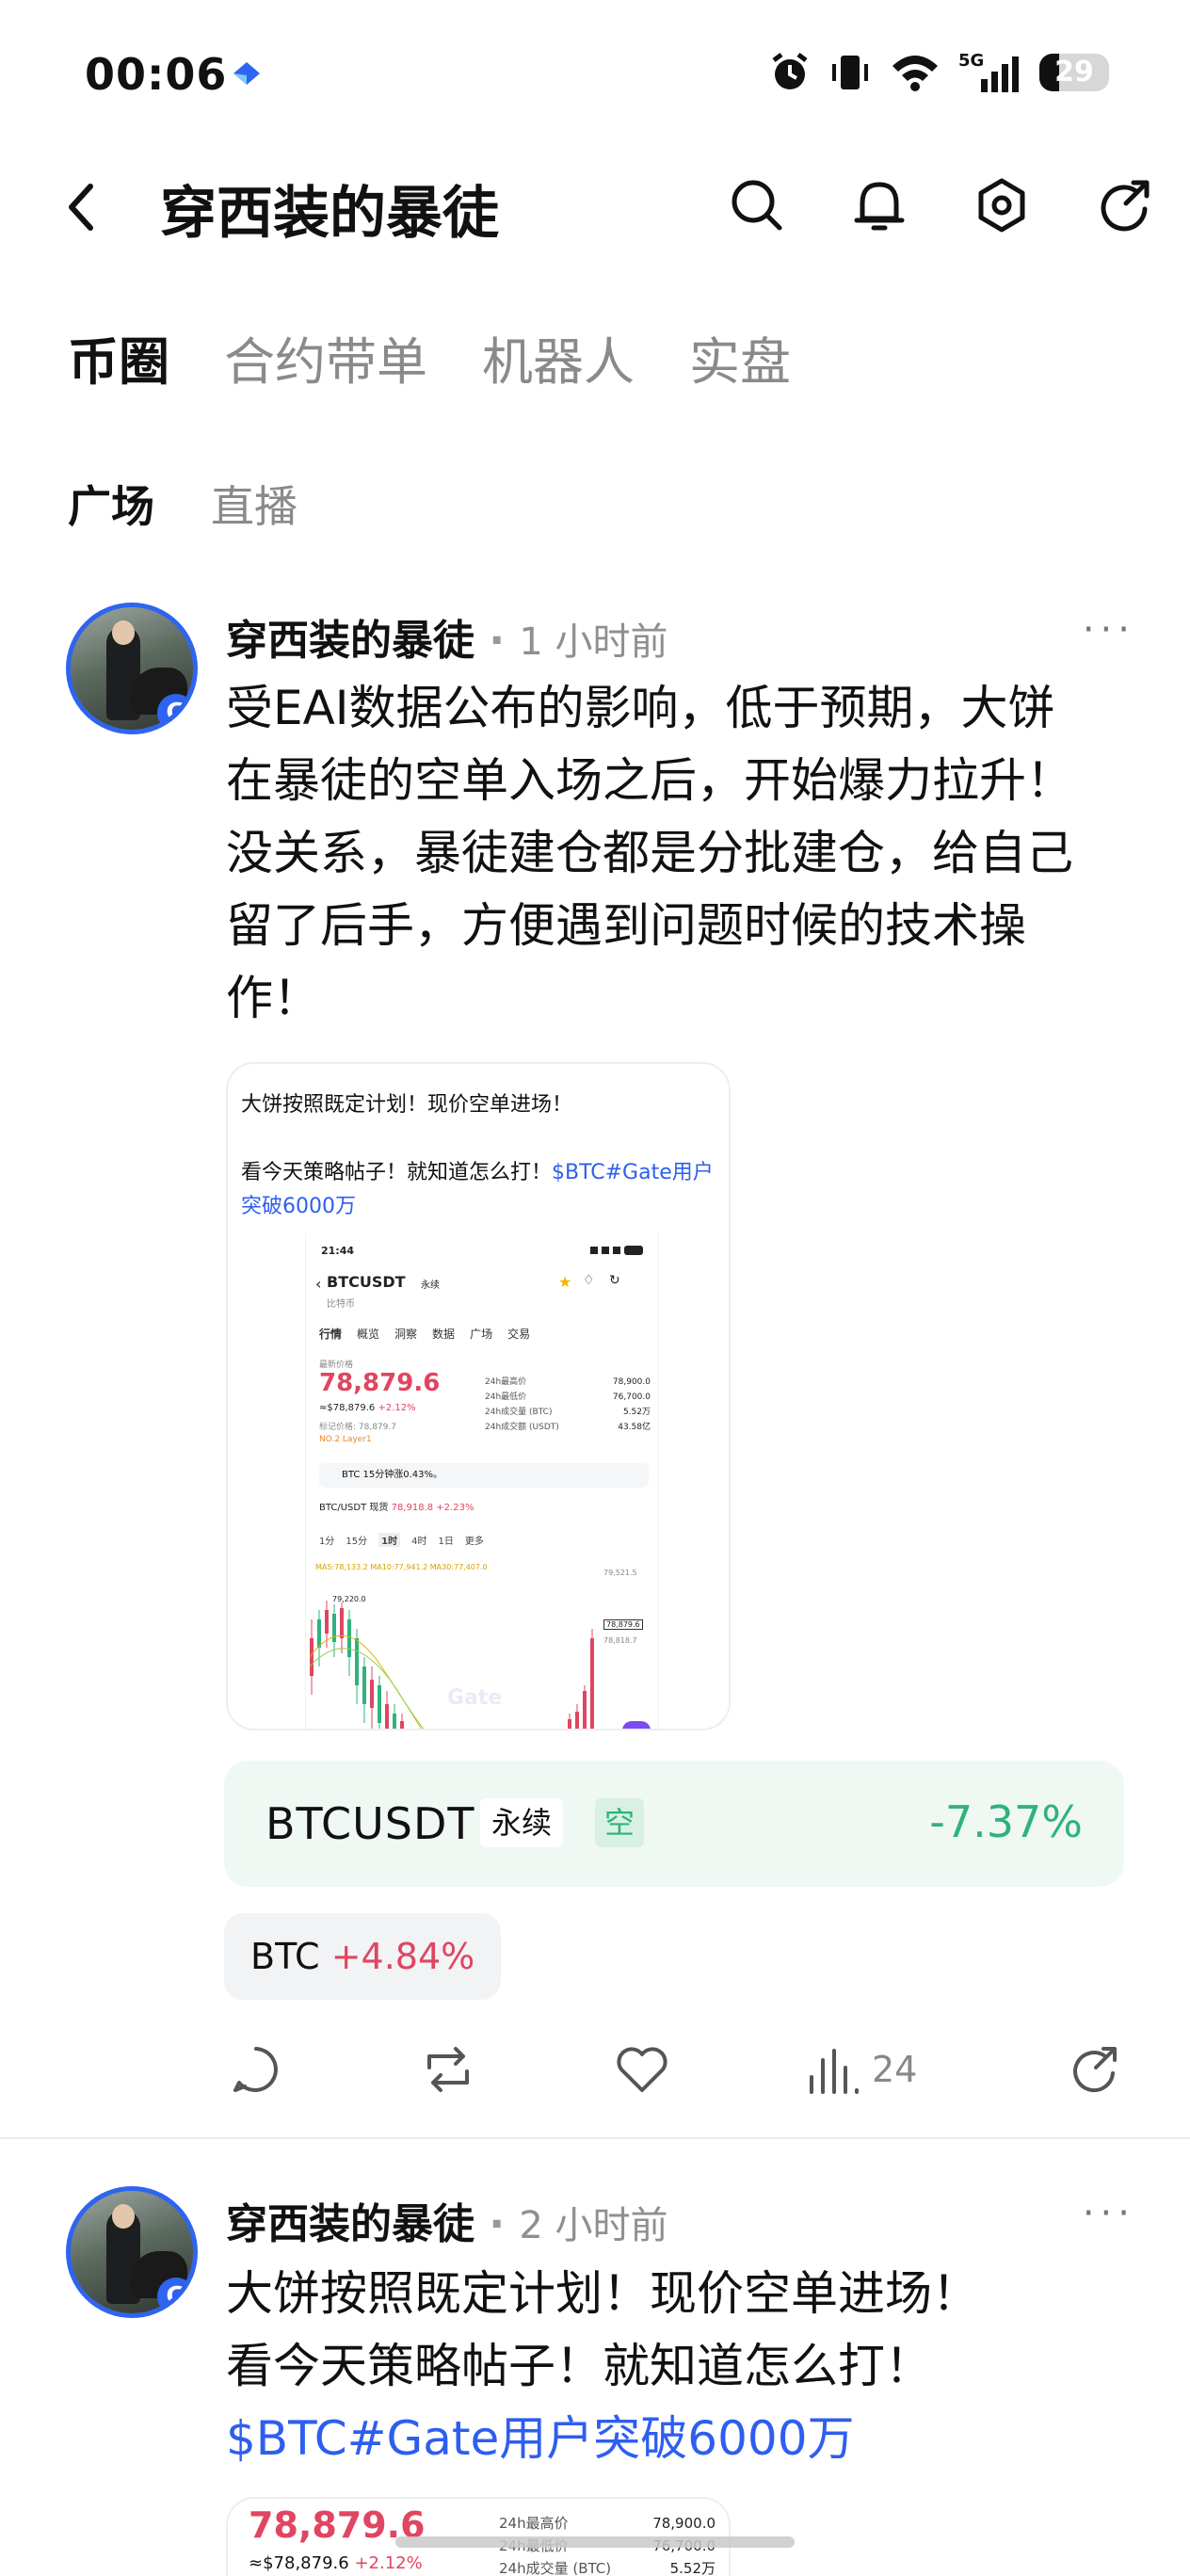 This screenshot has height=2576, width=1190. Describe the element at coordinates (642, 2069) in the screenshot. I see `like-icon` at that location.